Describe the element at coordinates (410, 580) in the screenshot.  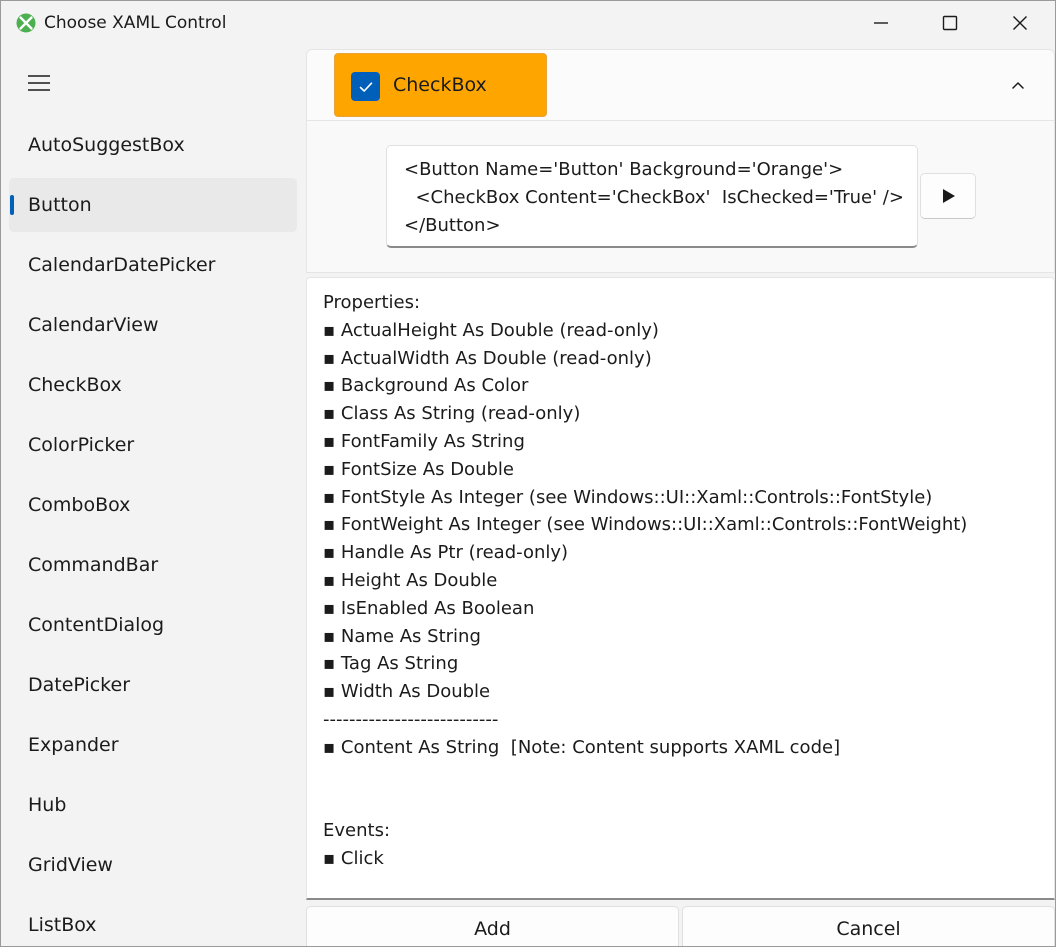
I see `property-line: ▪ Height As Double` at that location.